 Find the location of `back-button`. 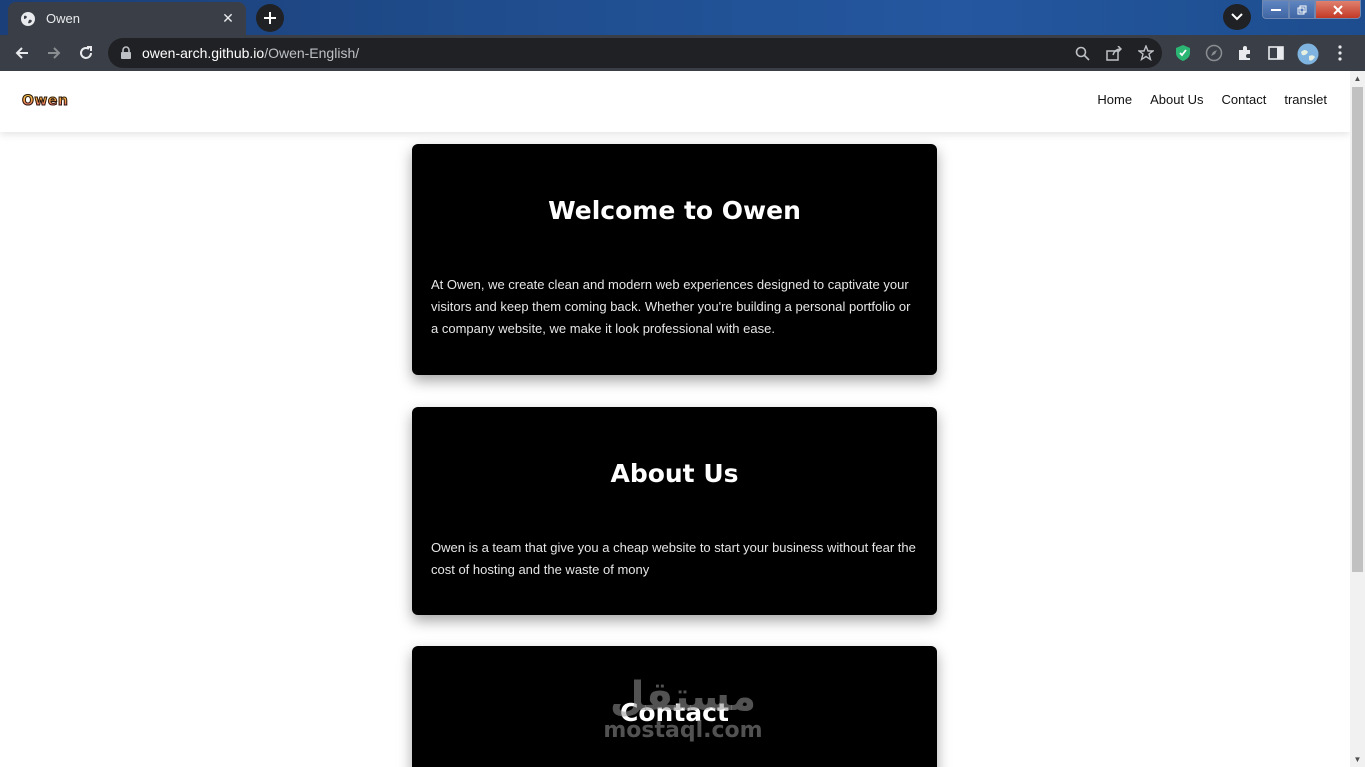

back-button is located at coordinates (22, 53).